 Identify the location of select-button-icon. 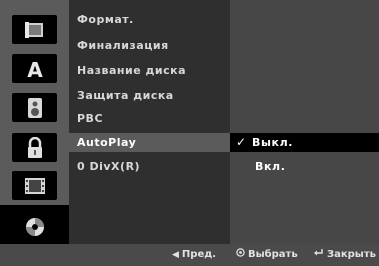
(240, 255).